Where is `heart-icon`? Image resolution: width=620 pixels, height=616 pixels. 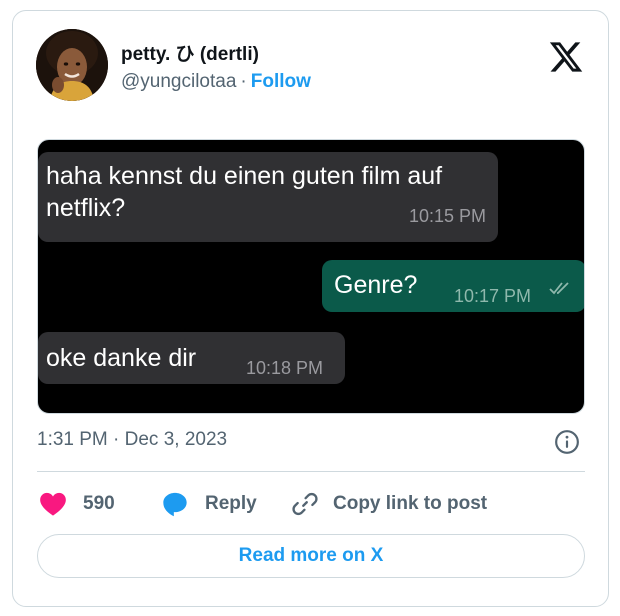 heart-icon is located at coordinates (53, 504).